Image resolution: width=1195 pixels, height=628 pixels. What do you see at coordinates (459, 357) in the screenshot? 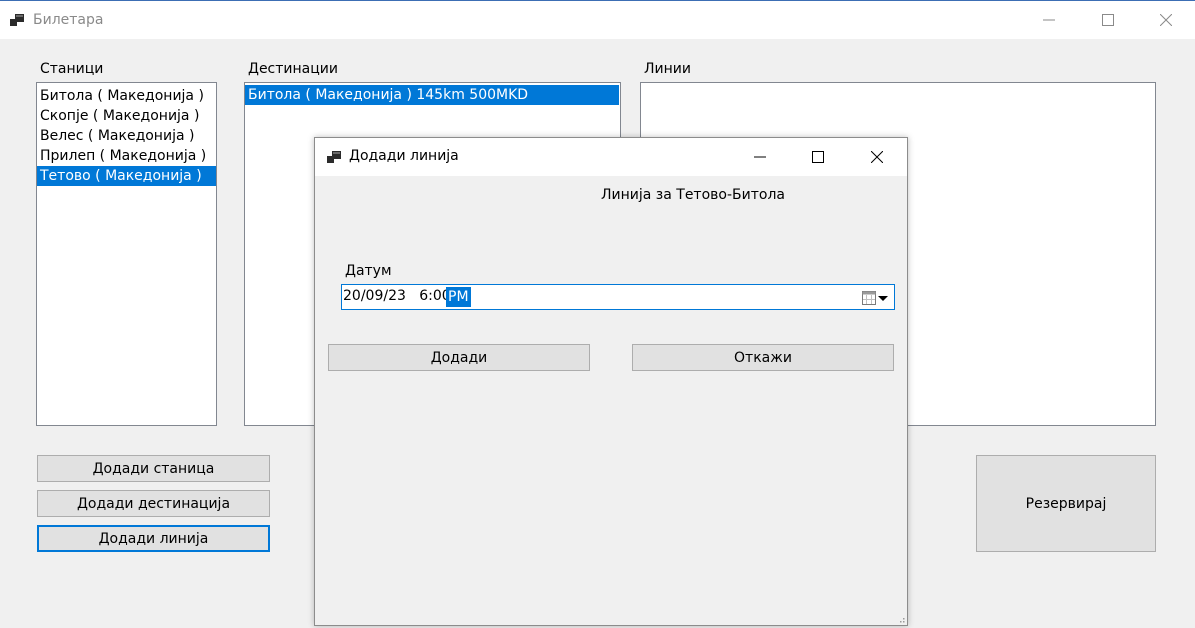
I see `dialog-add-button: Додади` at bounding box center [459, 357].